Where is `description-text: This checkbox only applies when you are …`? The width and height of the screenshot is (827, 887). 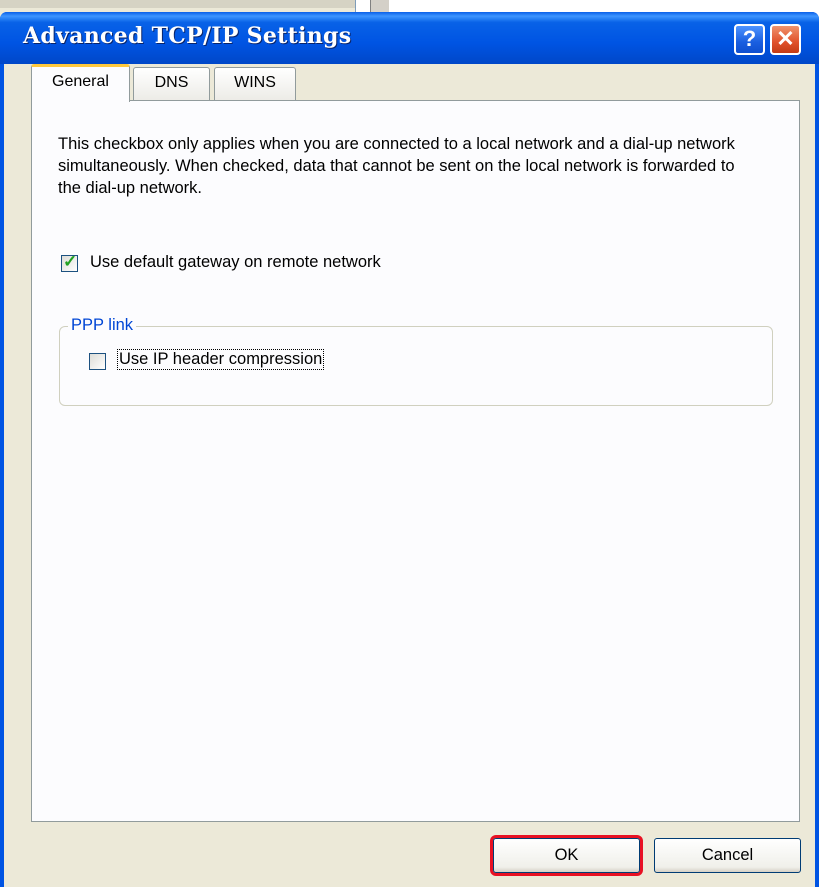 description-text: This checkbox only applies when you are … is located at coordinates (396, 166).